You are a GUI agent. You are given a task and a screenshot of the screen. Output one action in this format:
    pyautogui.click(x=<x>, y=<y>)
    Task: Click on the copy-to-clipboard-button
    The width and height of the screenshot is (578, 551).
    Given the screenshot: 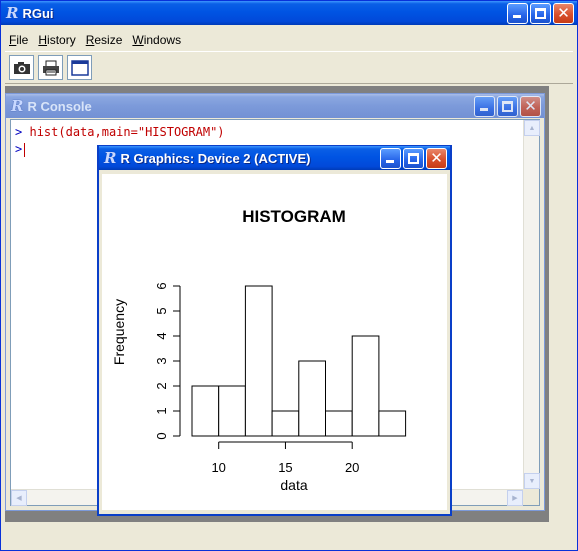 What is the action you would take?
    pyautogui.click(x=21, y=67)
    